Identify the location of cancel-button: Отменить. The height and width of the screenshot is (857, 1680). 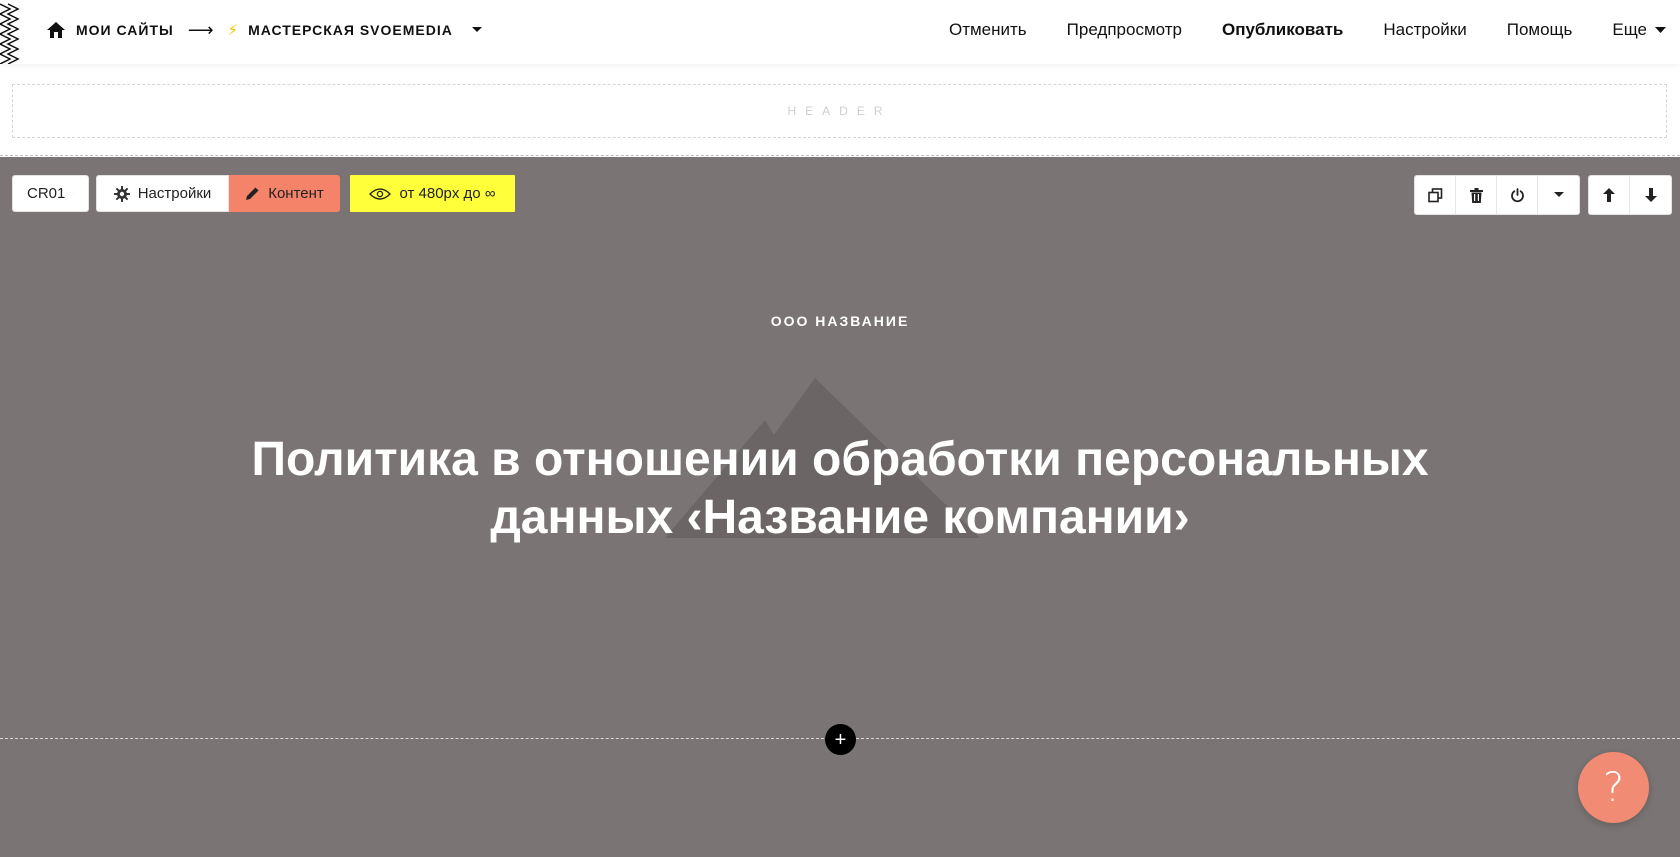
(988, 30).